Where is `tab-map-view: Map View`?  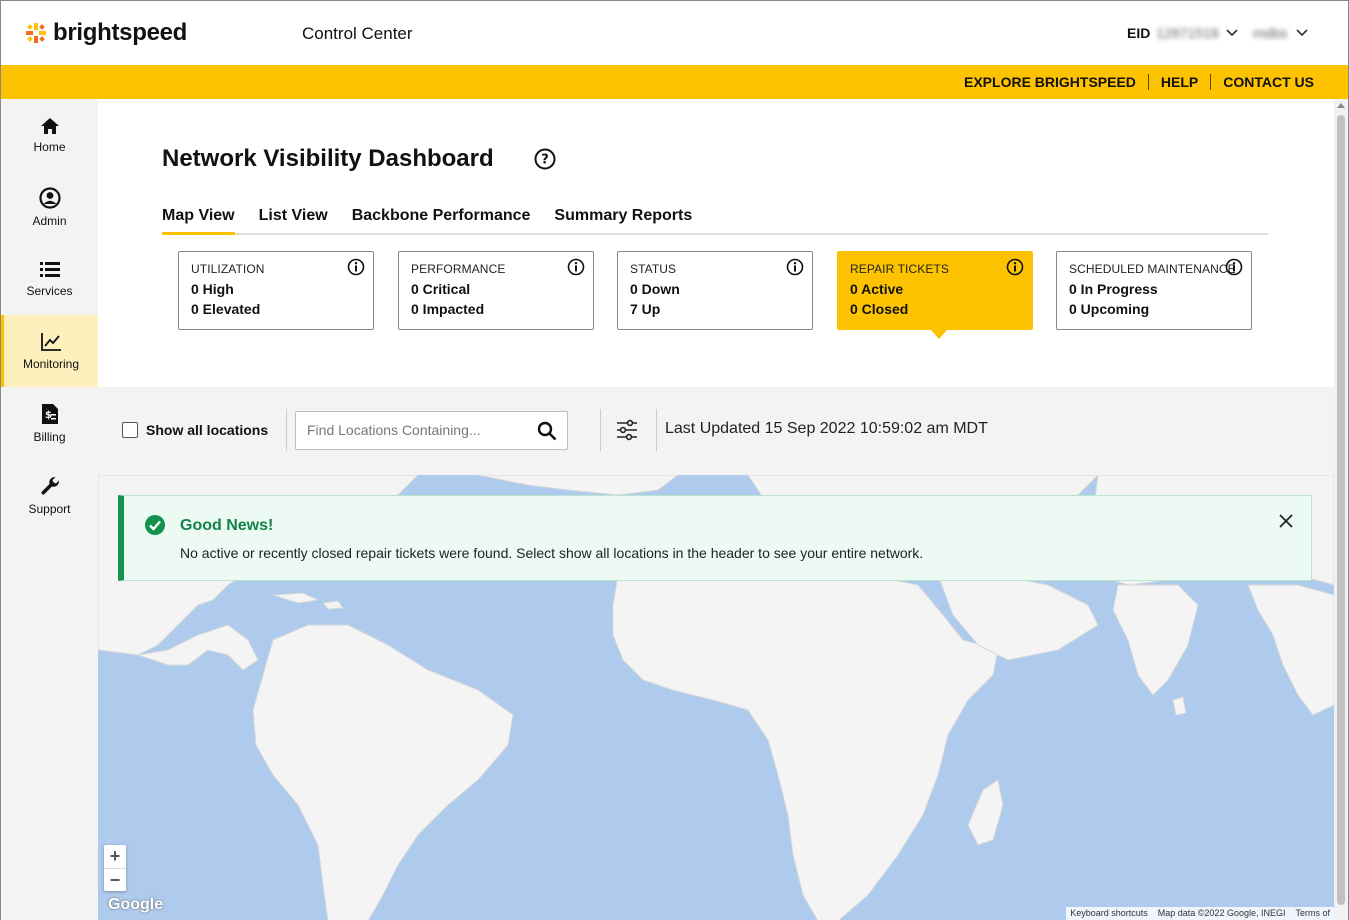
tab-map-view: Map View is located at coordinates (198, 221).